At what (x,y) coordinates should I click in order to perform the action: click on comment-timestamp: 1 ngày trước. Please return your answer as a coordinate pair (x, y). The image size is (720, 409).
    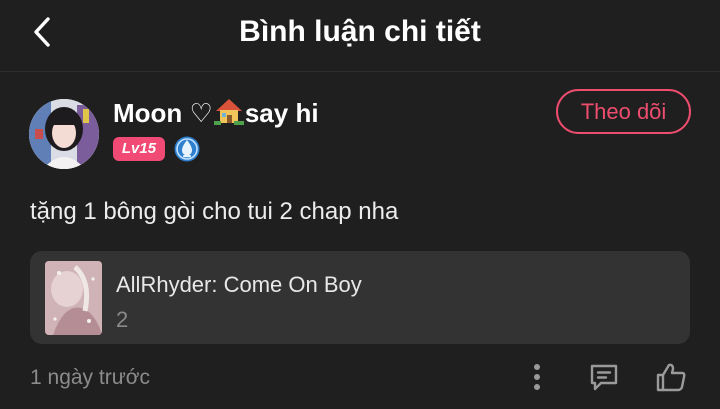
    Looking at the image, I should click on (90, 377).